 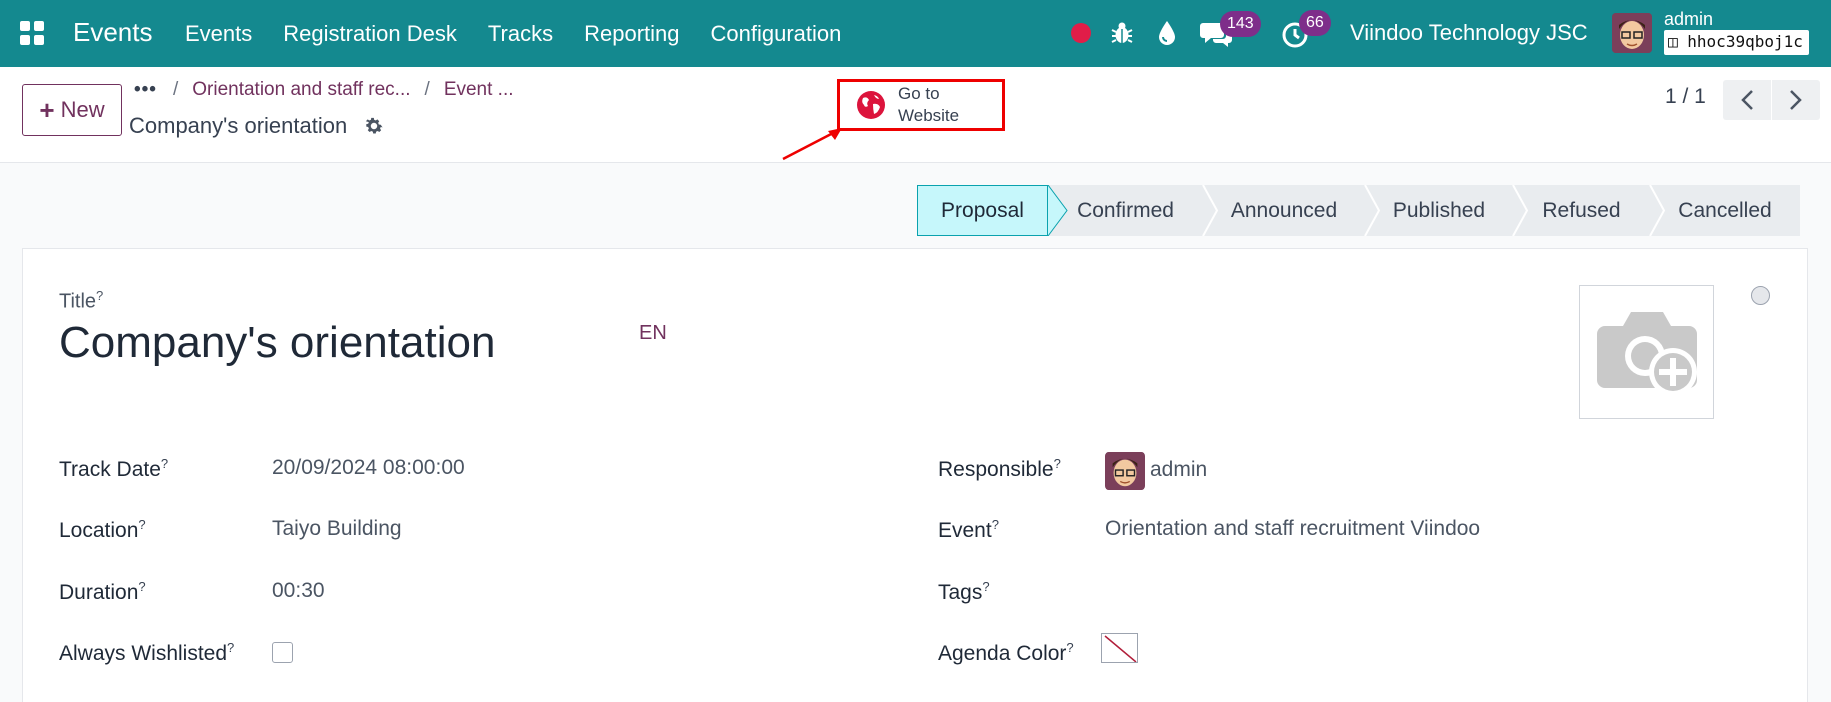 What do you see at coordinates (337, 529) in the screenshot?
I see `location-field: Taiyo Building` at bounding box center [337, 529].